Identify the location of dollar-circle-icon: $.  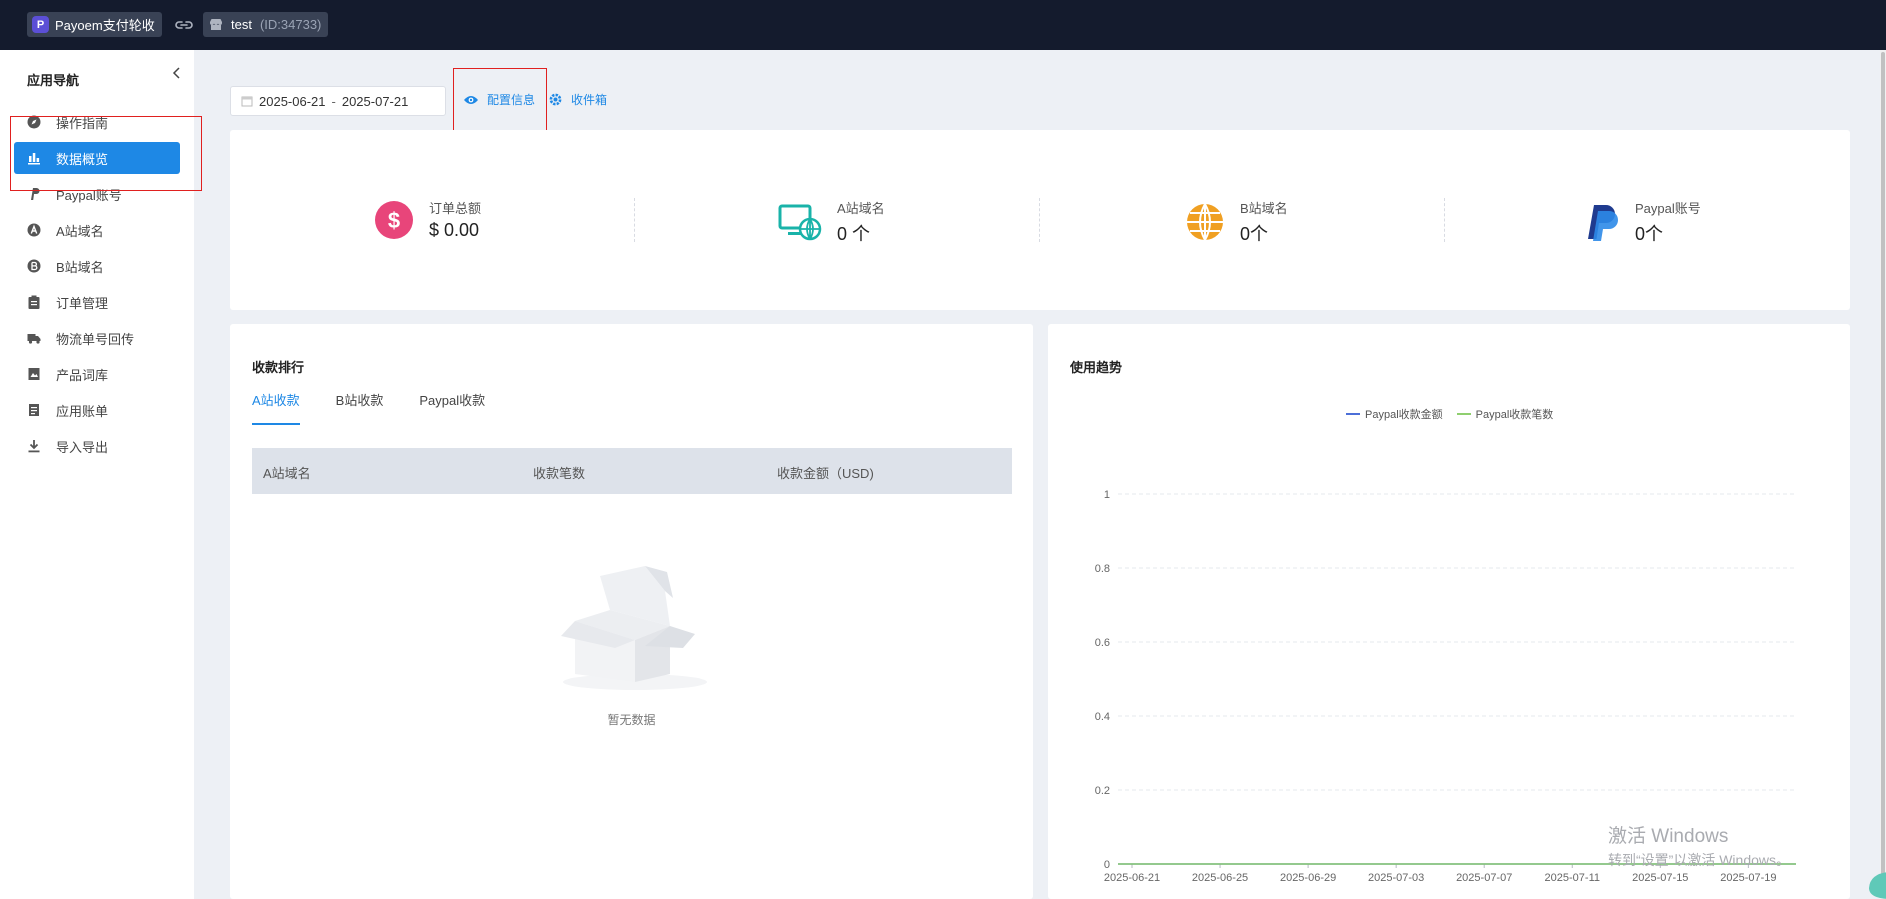
(394, 219).